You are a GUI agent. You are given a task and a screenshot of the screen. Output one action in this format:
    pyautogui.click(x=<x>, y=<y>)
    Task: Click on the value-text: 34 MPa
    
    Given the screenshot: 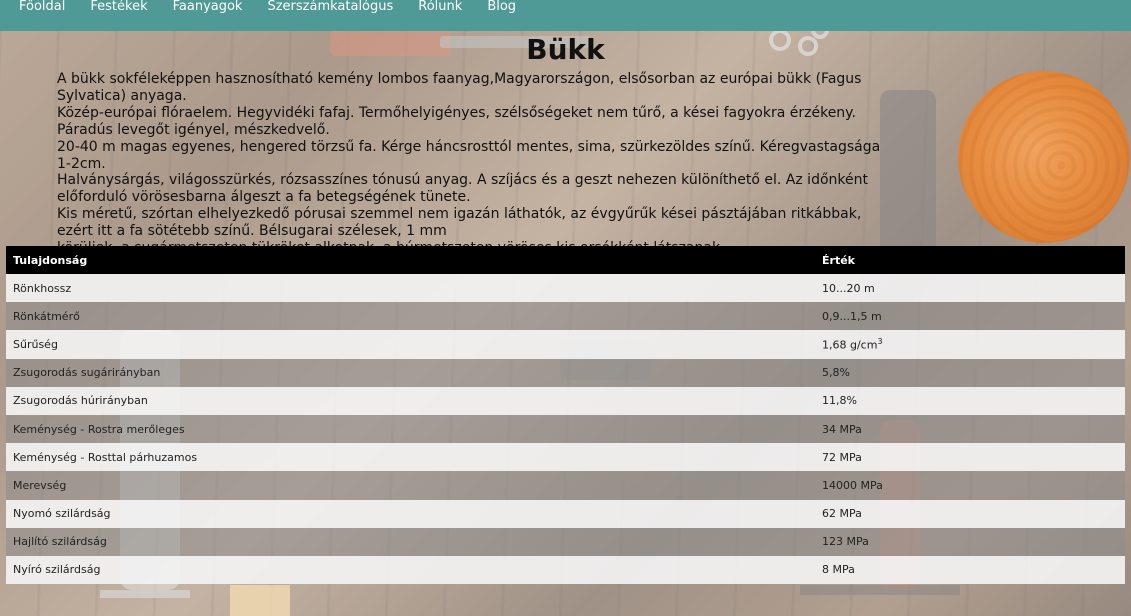 What is the action you would take?
    pyautogui.click(x=842, y=429)
    